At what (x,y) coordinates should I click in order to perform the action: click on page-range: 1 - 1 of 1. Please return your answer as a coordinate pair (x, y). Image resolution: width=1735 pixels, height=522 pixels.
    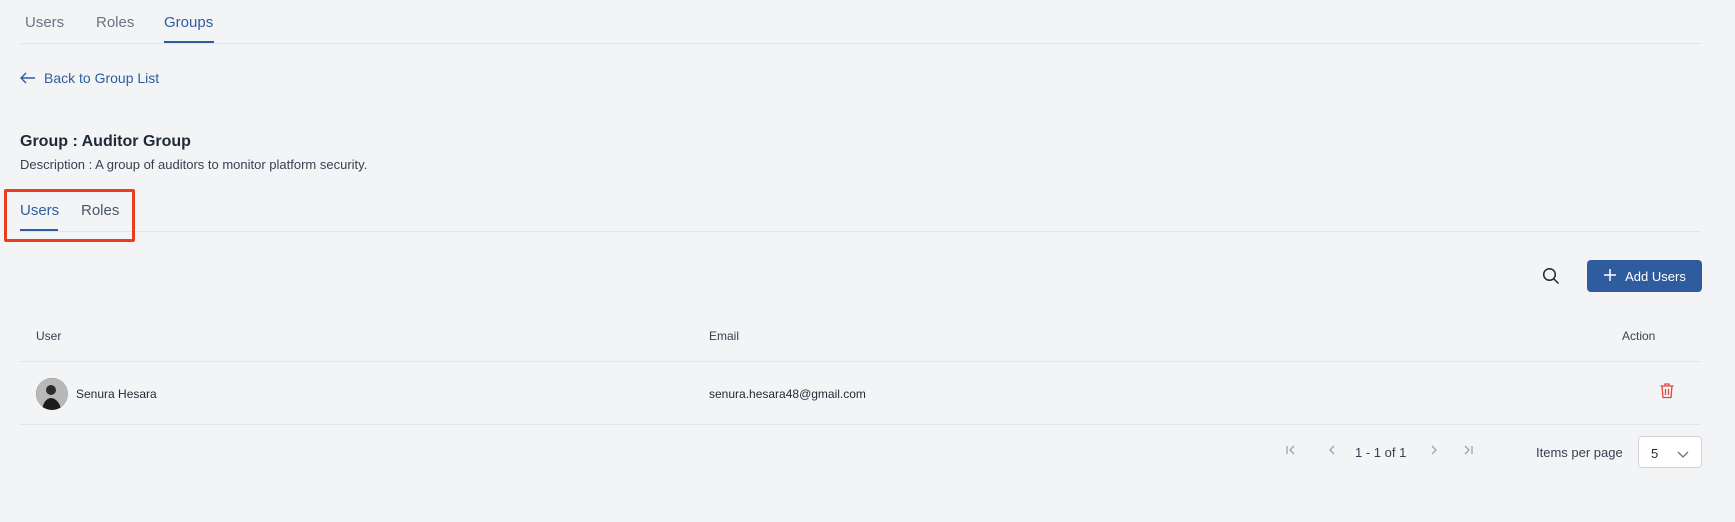
    Looking at the image, I should click on (1381, 452).